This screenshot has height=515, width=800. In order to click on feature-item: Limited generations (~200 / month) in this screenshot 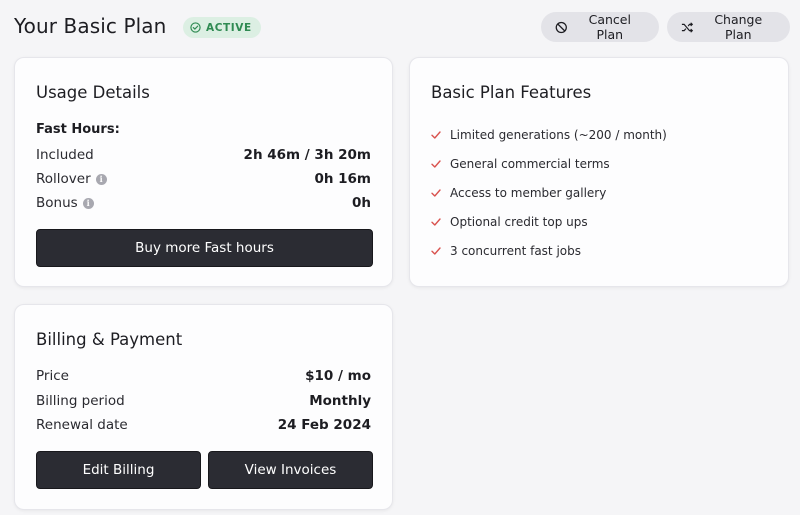, I will do `click(549, 134)`.